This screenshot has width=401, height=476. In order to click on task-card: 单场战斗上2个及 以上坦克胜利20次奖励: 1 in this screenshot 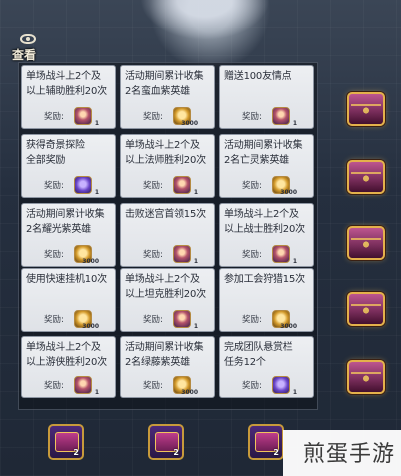, I will do `click(167, 300)`.